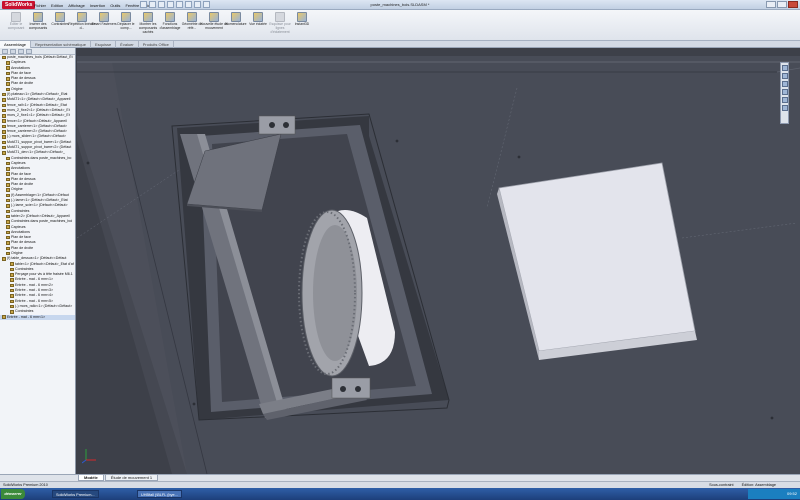 The image size is (800, 500). Describe the element at coordinates (156, 44) in the screenshot. I see `command-tab: Produits Office` at that location.